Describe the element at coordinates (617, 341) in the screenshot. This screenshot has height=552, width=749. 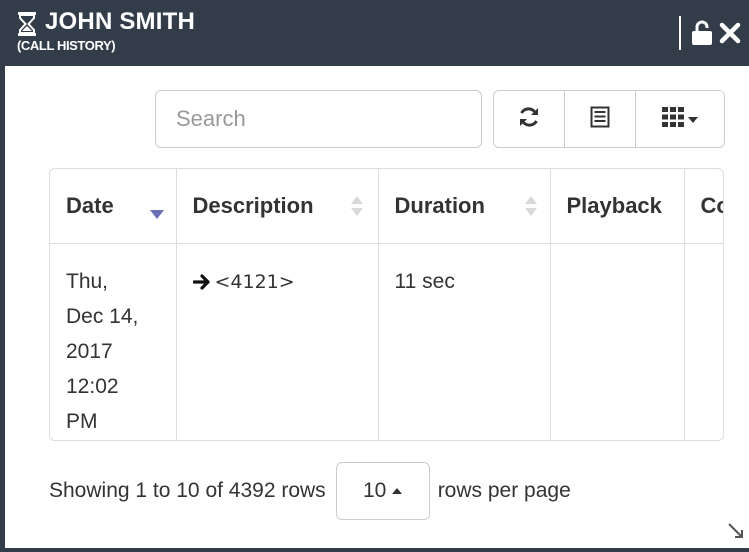
I see `cell-playback` at that location.